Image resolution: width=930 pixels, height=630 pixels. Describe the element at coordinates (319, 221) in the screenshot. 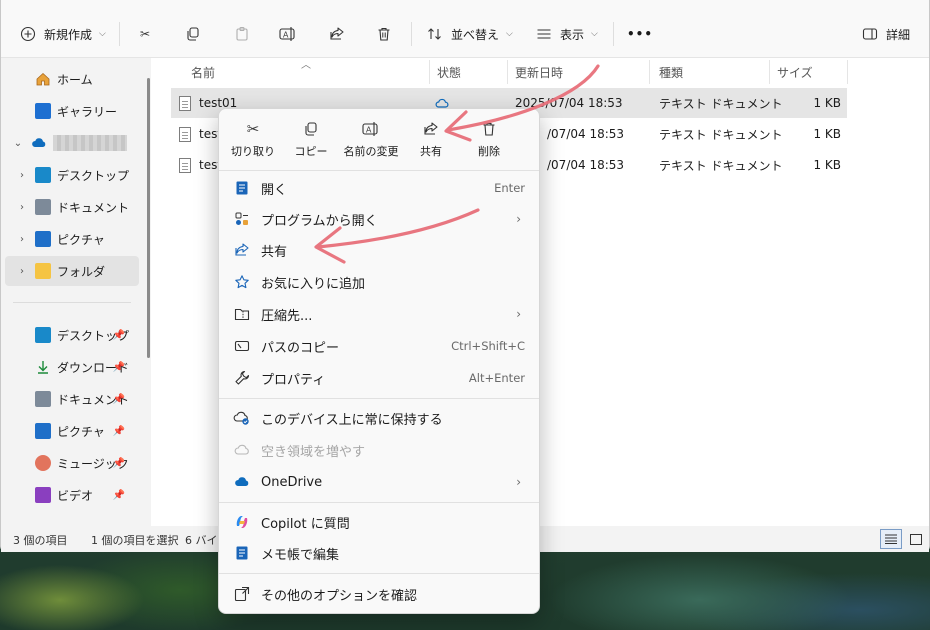

I see `menu-label: プログラムから開く` at that location.